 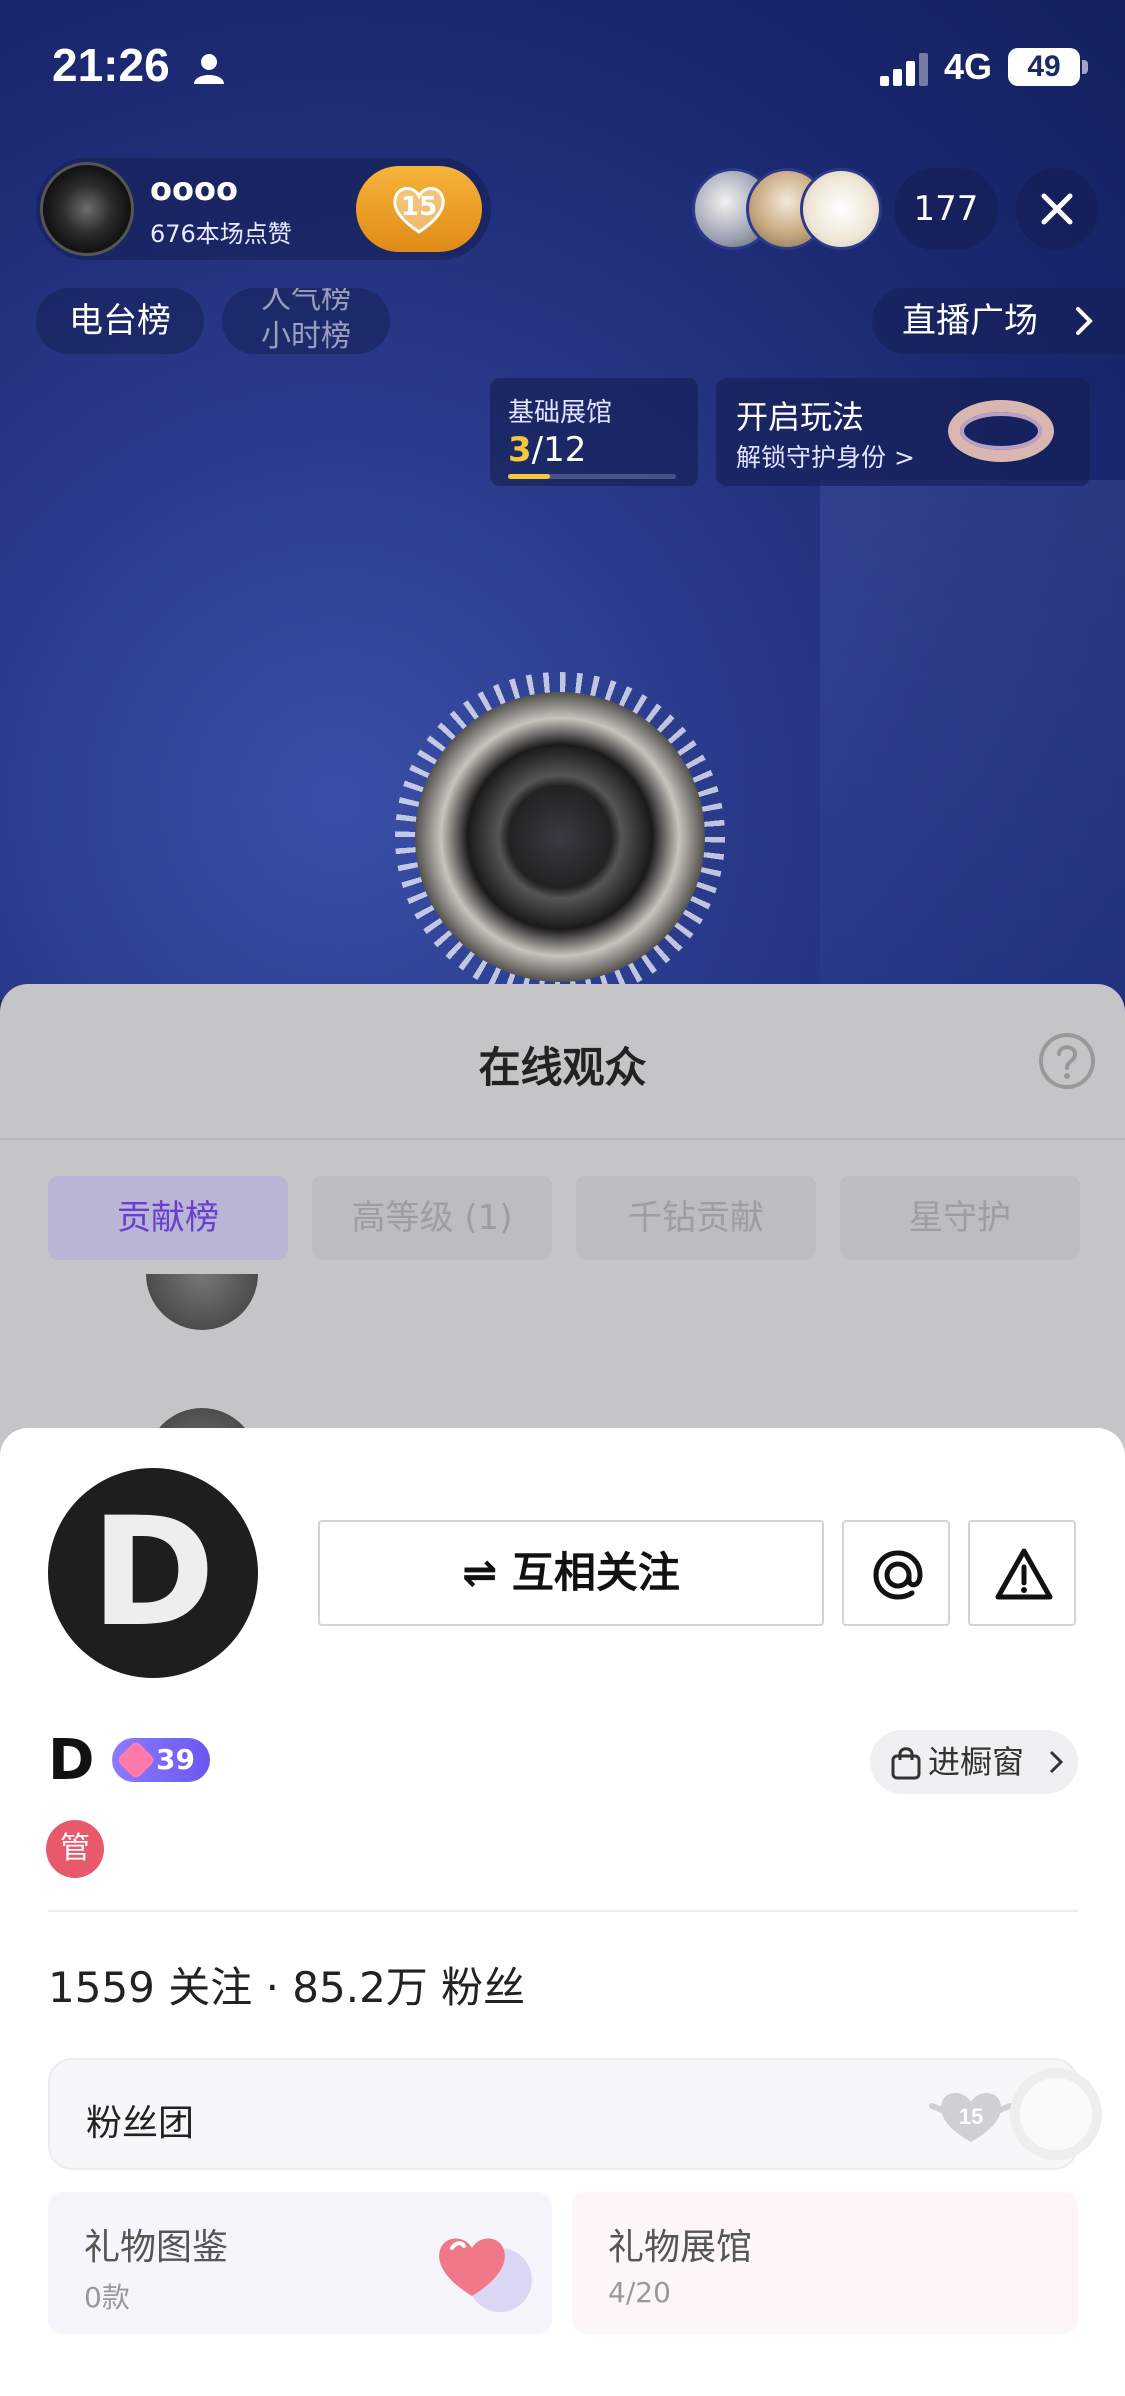 I want to click on heart-balloon-icon, so click(x=472, y=2267).